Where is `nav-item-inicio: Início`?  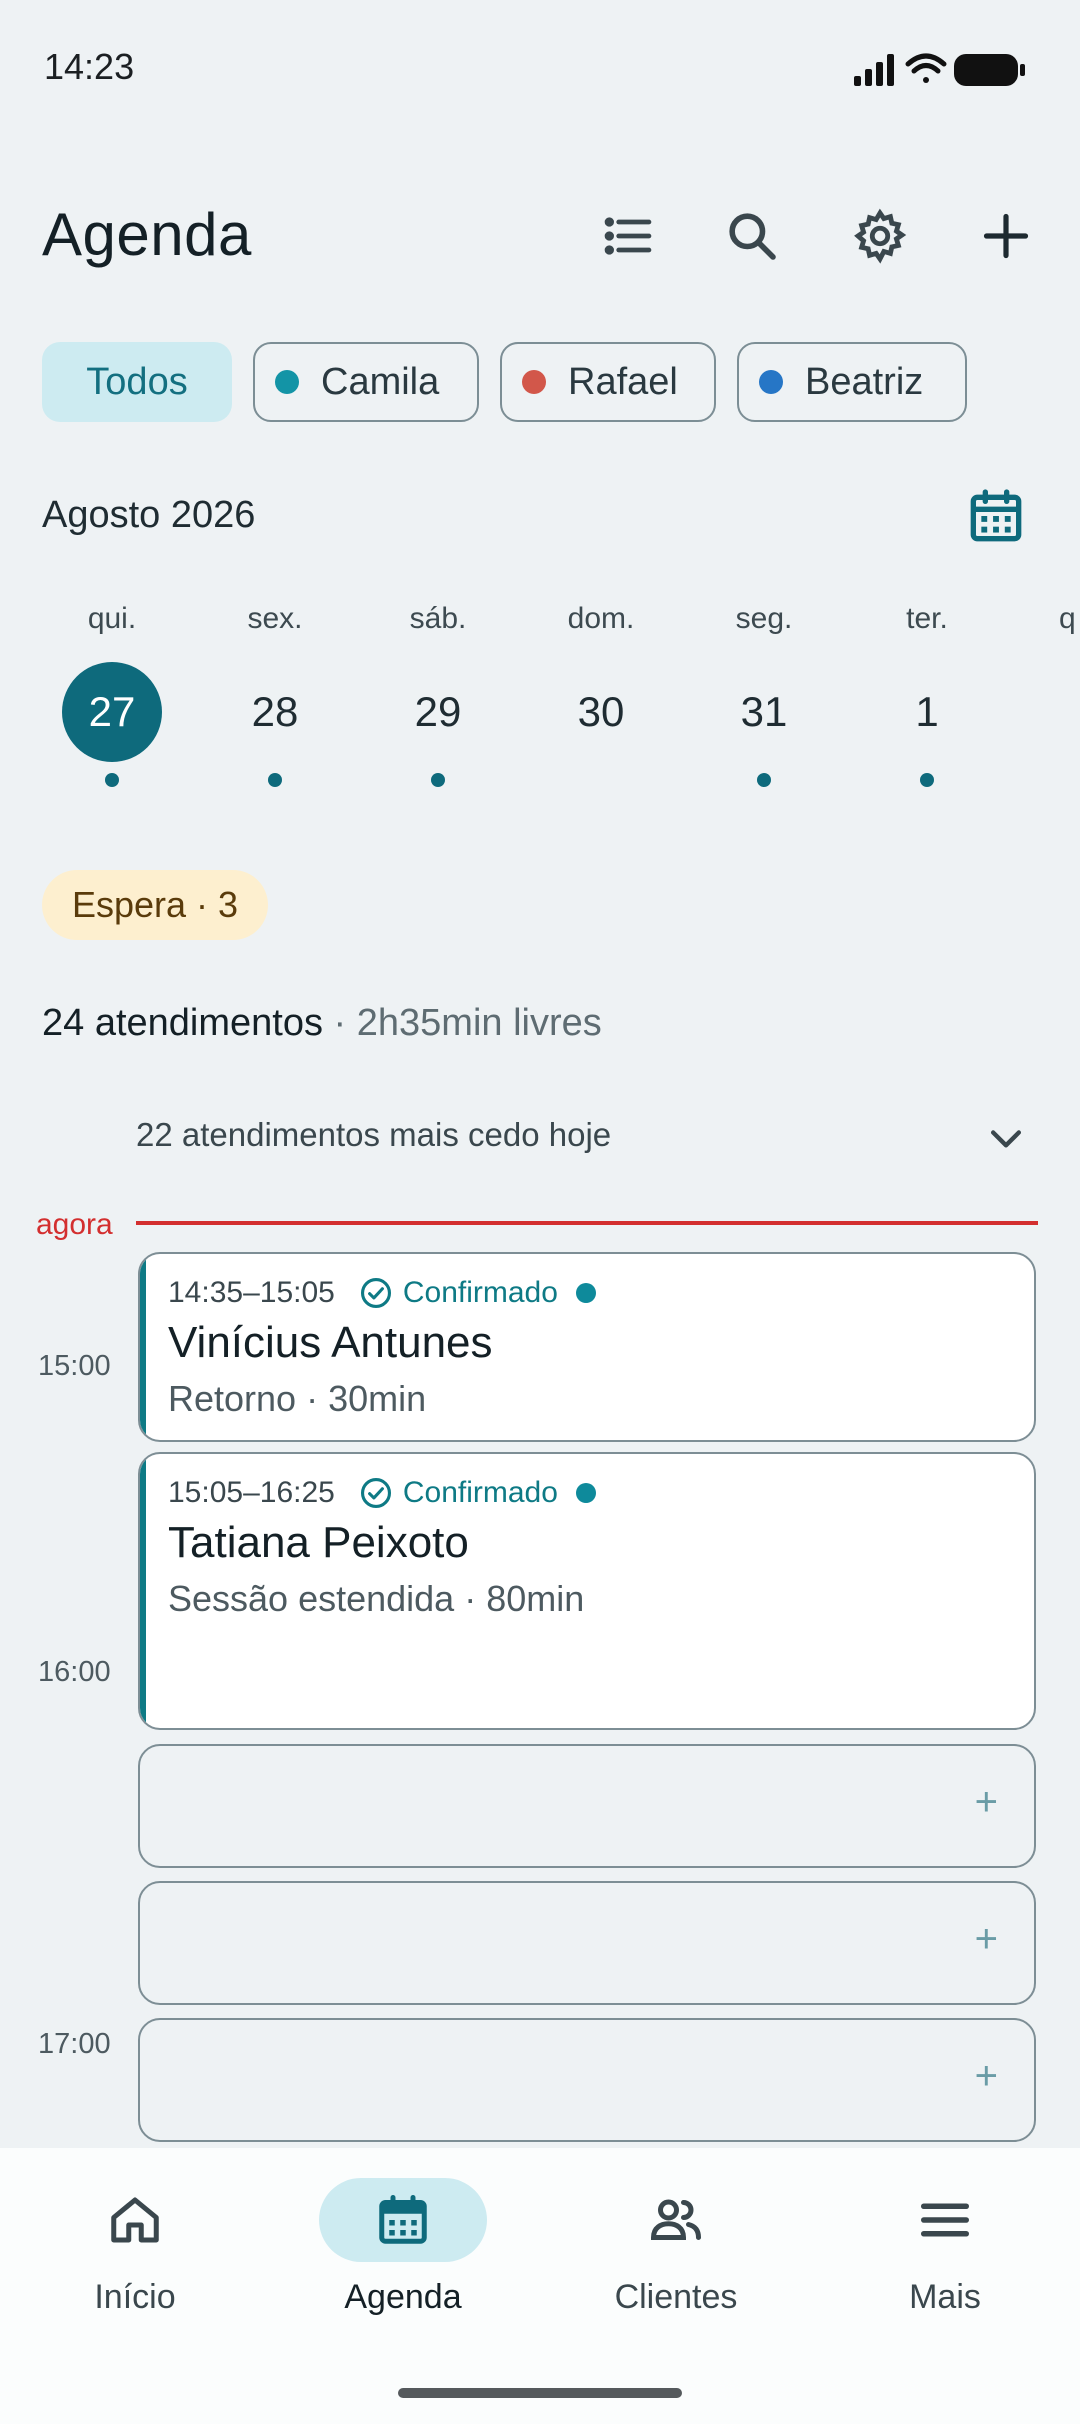
nav-item-inicio: Início is located at coordinates (135, 2248).